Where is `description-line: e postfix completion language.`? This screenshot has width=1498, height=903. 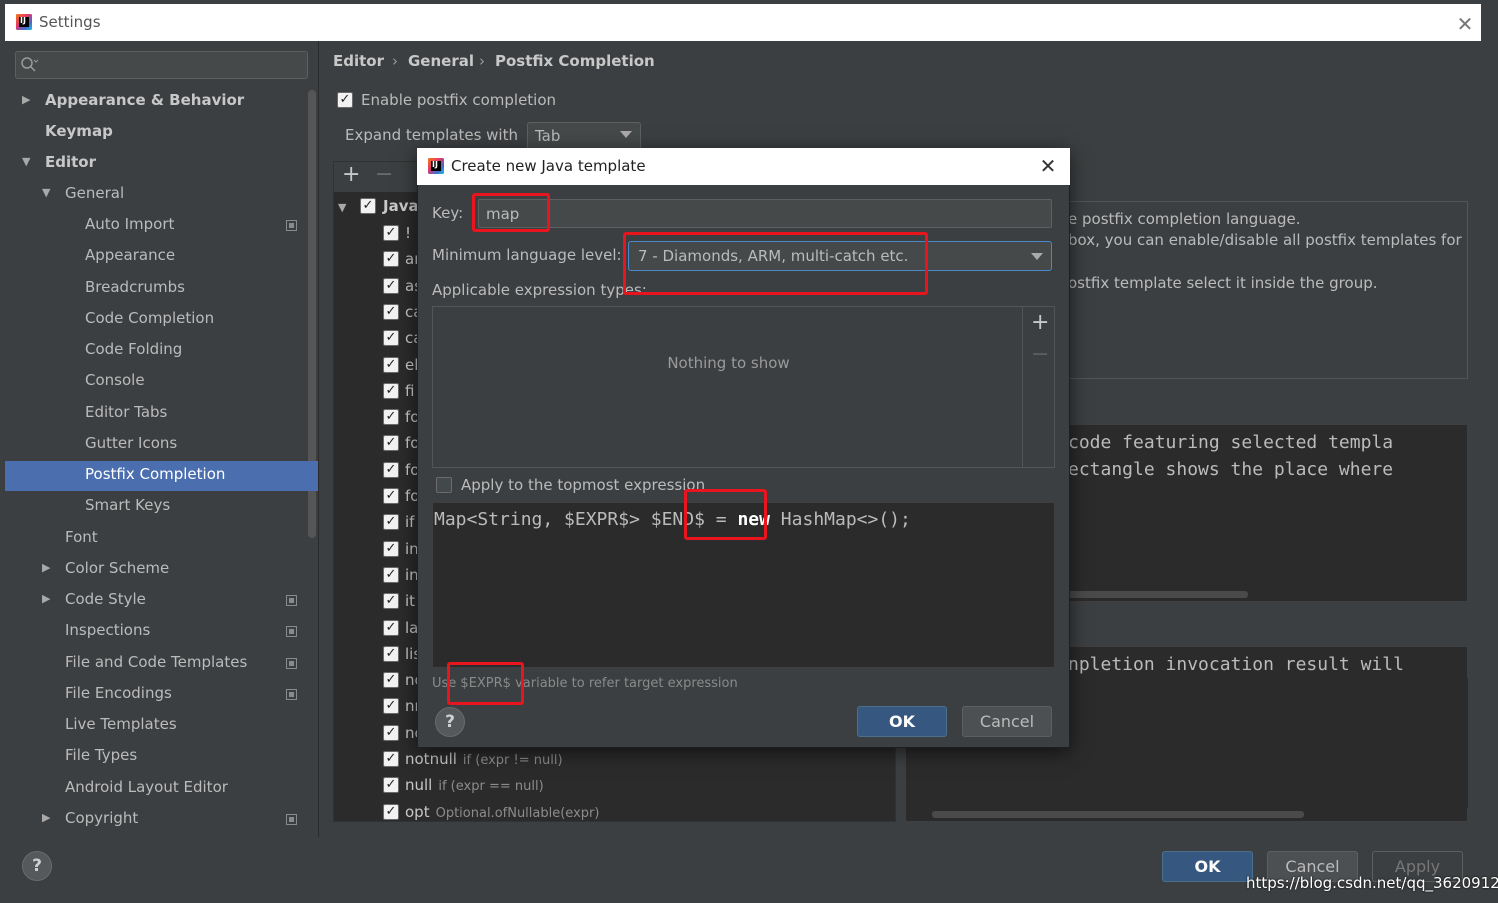
description-line: e postfix completion language. is located at coordinates (1184, 219).